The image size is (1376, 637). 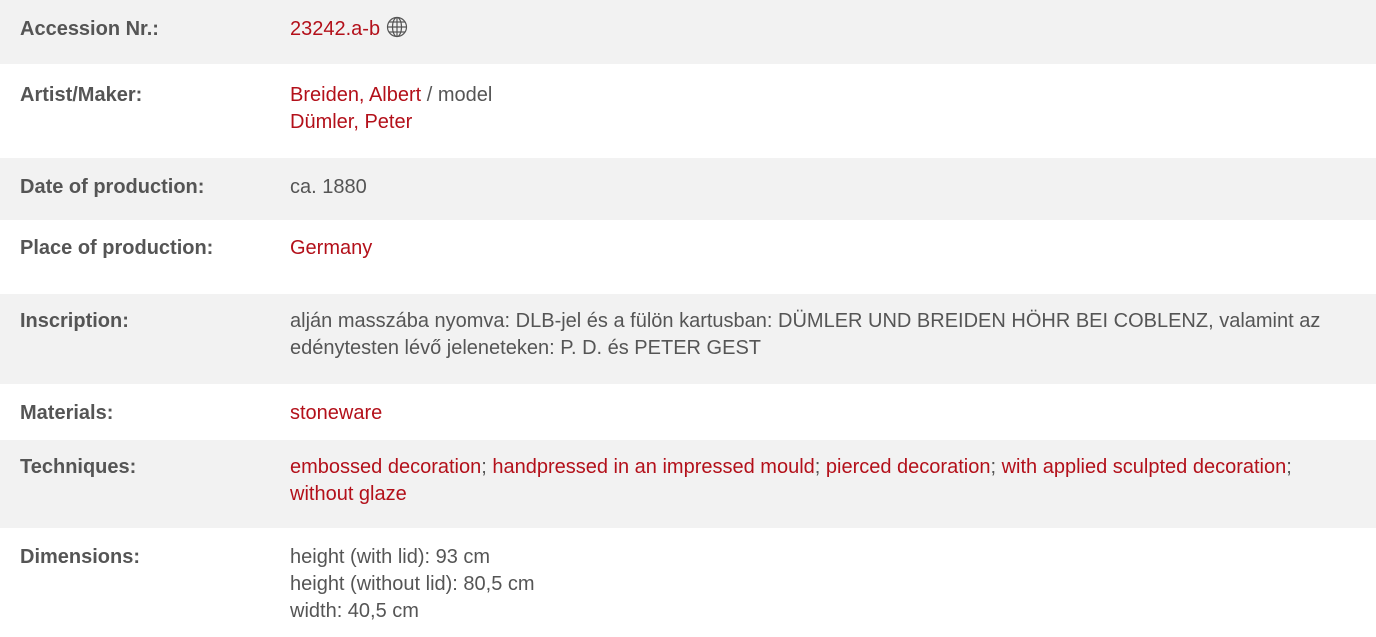 What do you see at coordinates (908, 467) in the screenshot?
I see `technique-link: pierced decoration` at bounding box center [908, 467].